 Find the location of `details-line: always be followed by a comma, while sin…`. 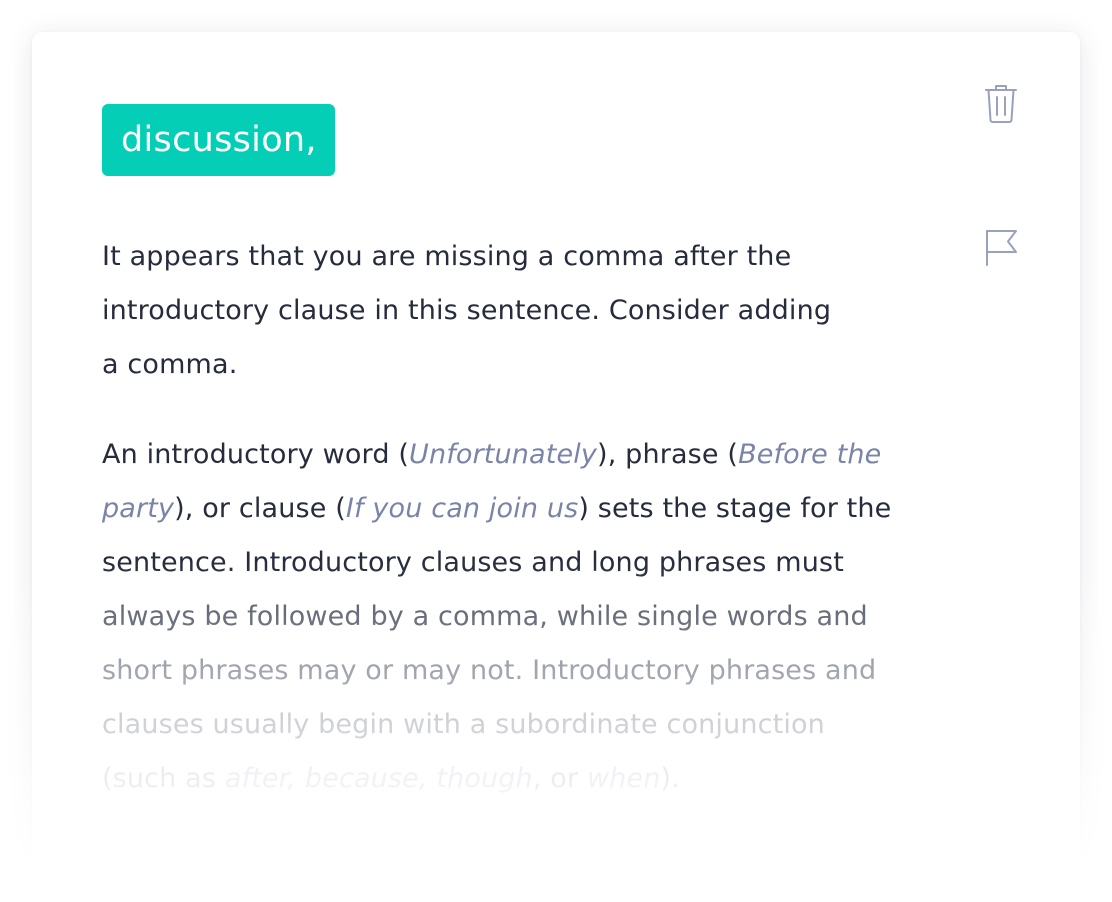

details-line: always be followed by a comma, while sin… is located at coordinates (485, 616).